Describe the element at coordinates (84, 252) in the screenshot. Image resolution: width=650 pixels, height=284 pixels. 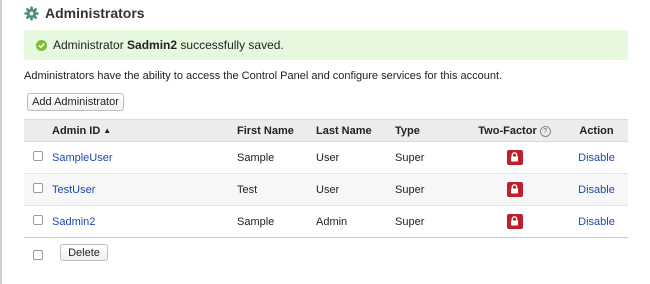
I see `delete-button: Delete` at that location.